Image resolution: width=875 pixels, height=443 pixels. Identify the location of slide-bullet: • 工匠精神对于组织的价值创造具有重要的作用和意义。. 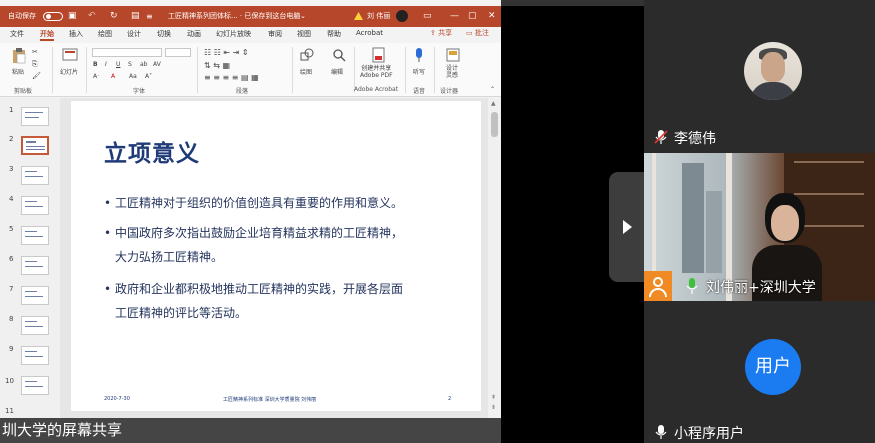
(286, 203).